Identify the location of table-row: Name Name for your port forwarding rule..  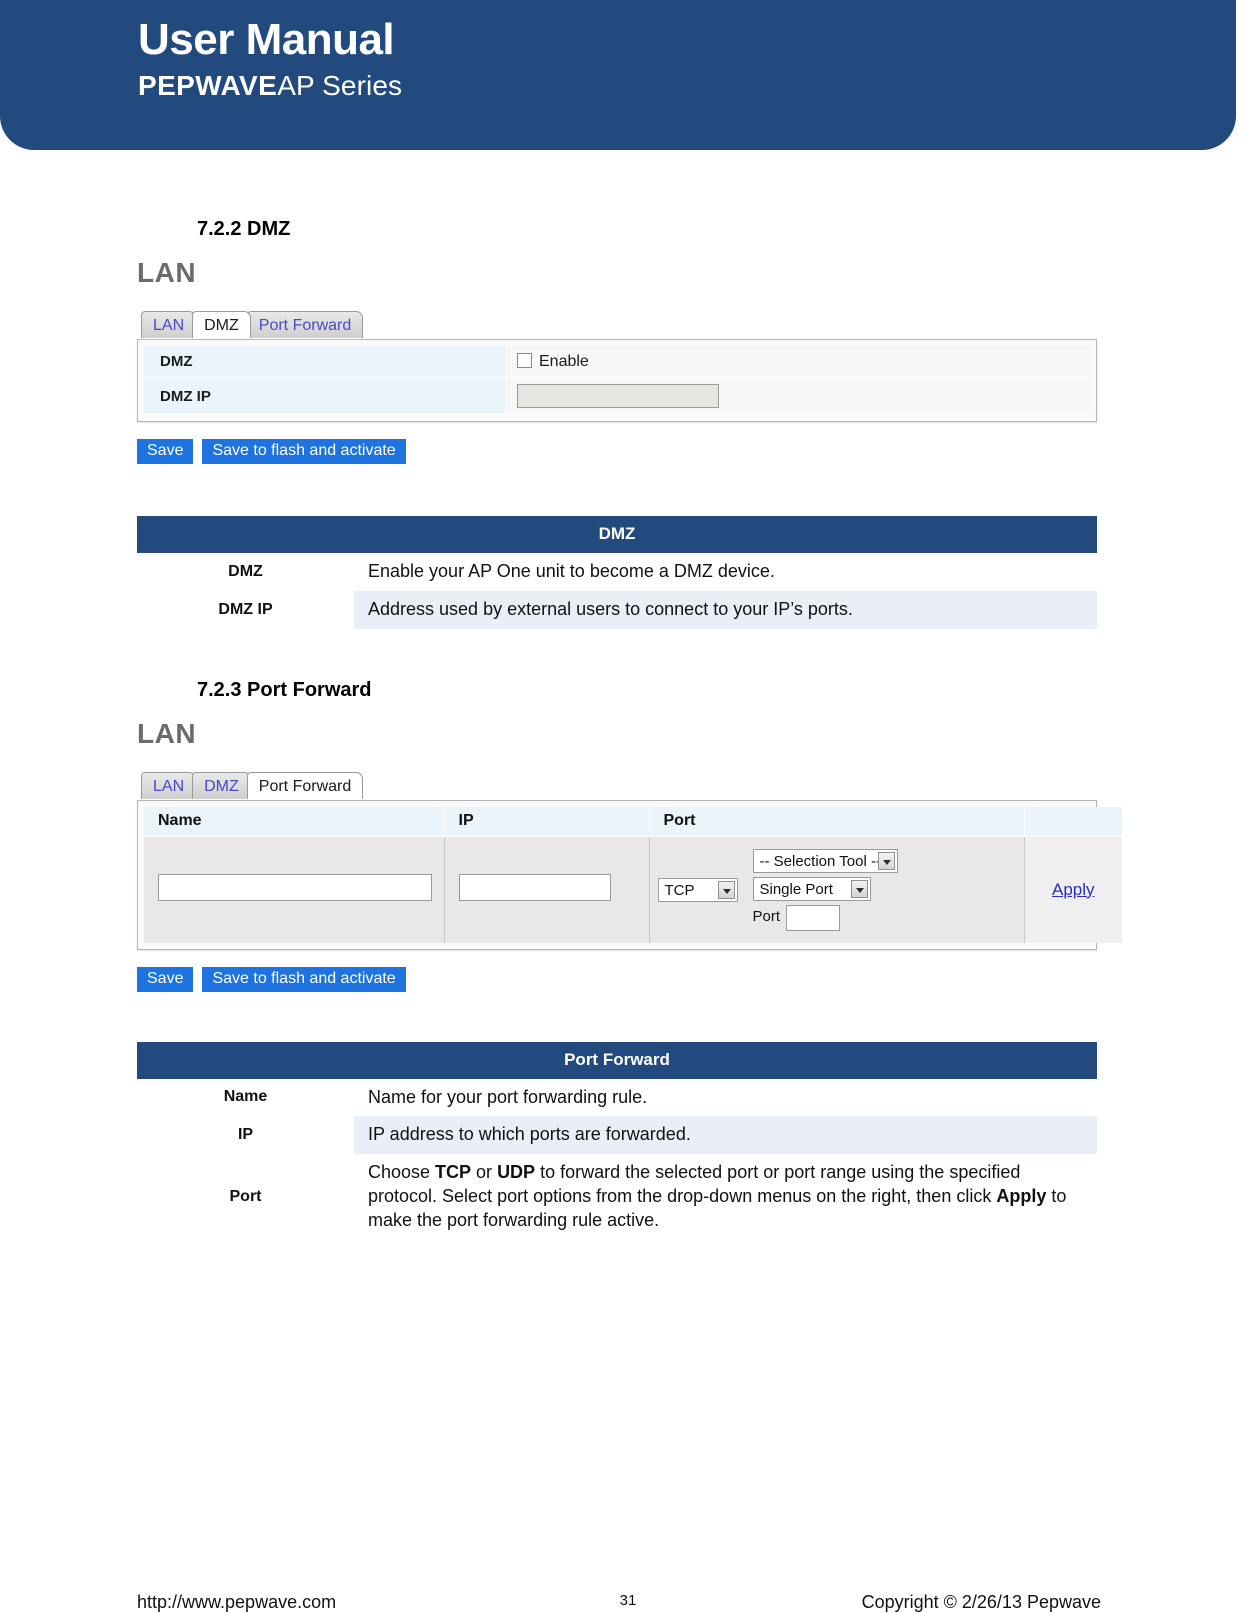
(617, 1097).